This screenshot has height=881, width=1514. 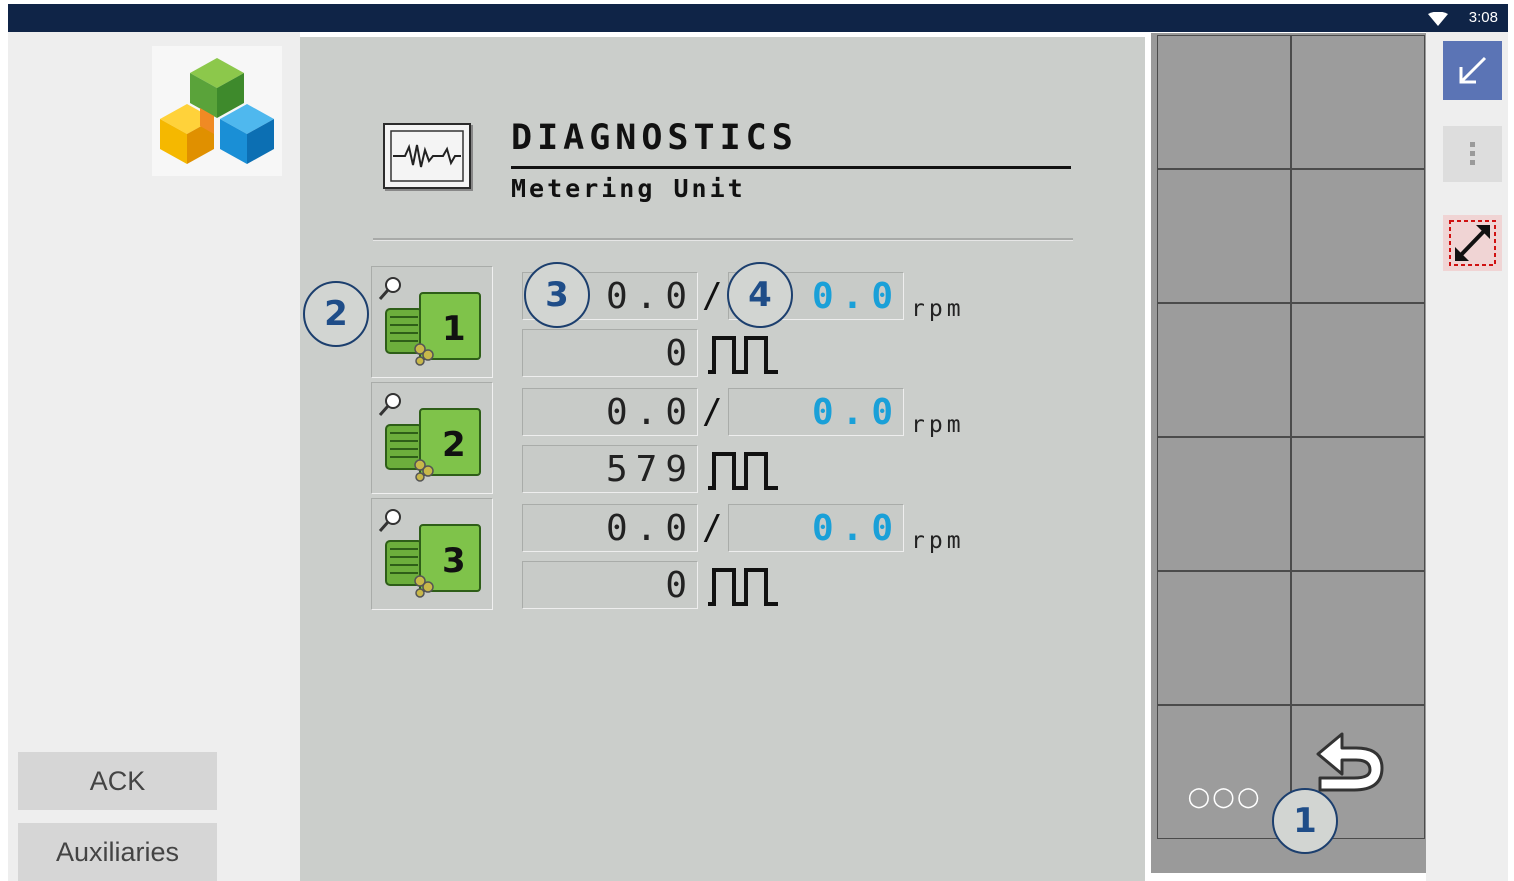 I want to click on metering-unit-number: 2, so click(x=454, y=445).